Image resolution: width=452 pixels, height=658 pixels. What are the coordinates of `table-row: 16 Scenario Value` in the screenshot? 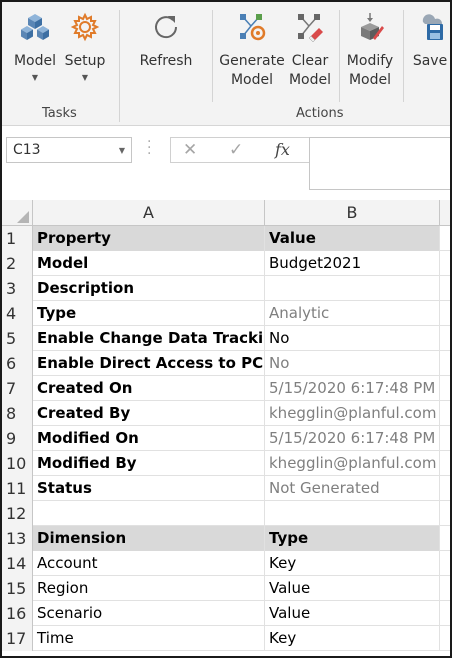 It's located at (226, 613).